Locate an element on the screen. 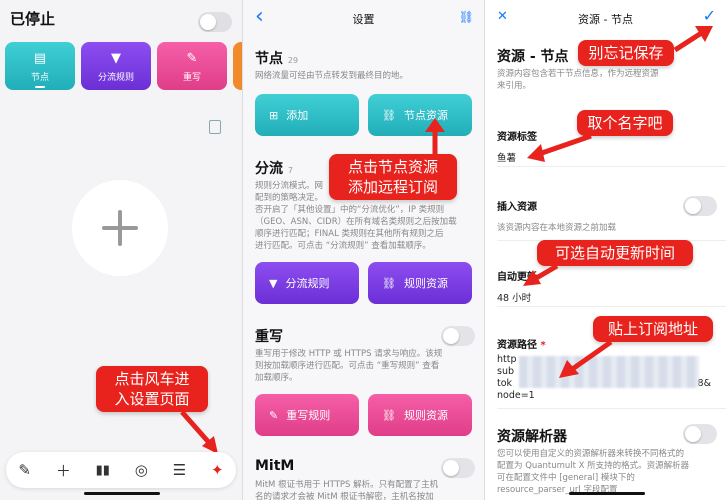 The height and width of the screenshot is (500, 726). tile-nodes-label: 节点 is located at coordinates (39, 78).